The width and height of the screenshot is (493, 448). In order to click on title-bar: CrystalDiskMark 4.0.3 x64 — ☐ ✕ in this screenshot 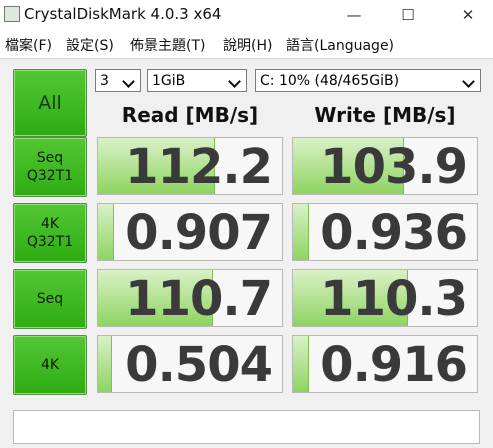, I will do `click(246, 15)`.